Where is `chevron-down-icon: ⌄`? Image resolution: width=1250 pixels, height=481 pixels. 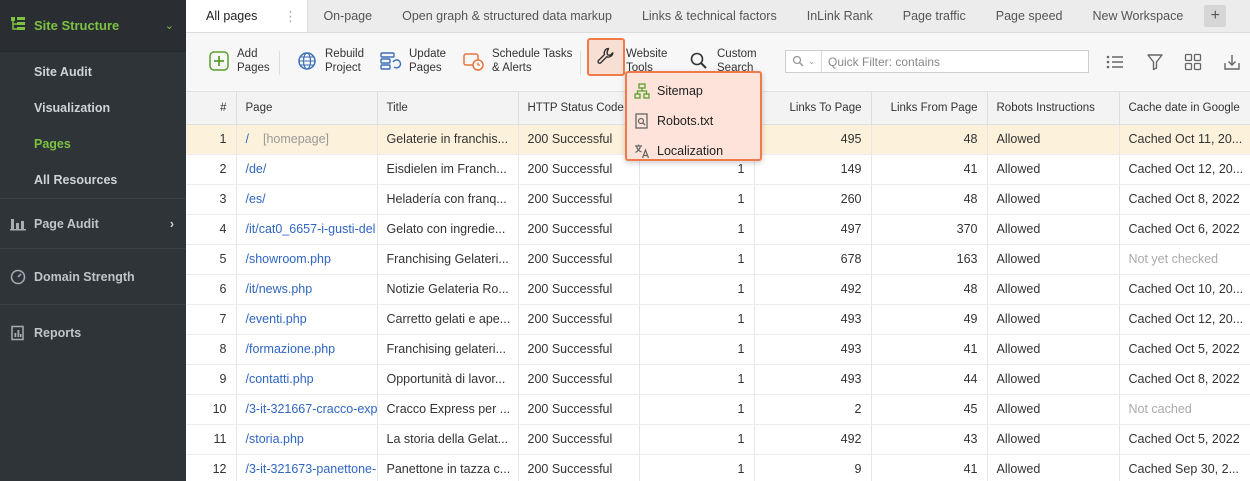 chevron-down-icon: ⌄ is located at coordinates (169, 26).